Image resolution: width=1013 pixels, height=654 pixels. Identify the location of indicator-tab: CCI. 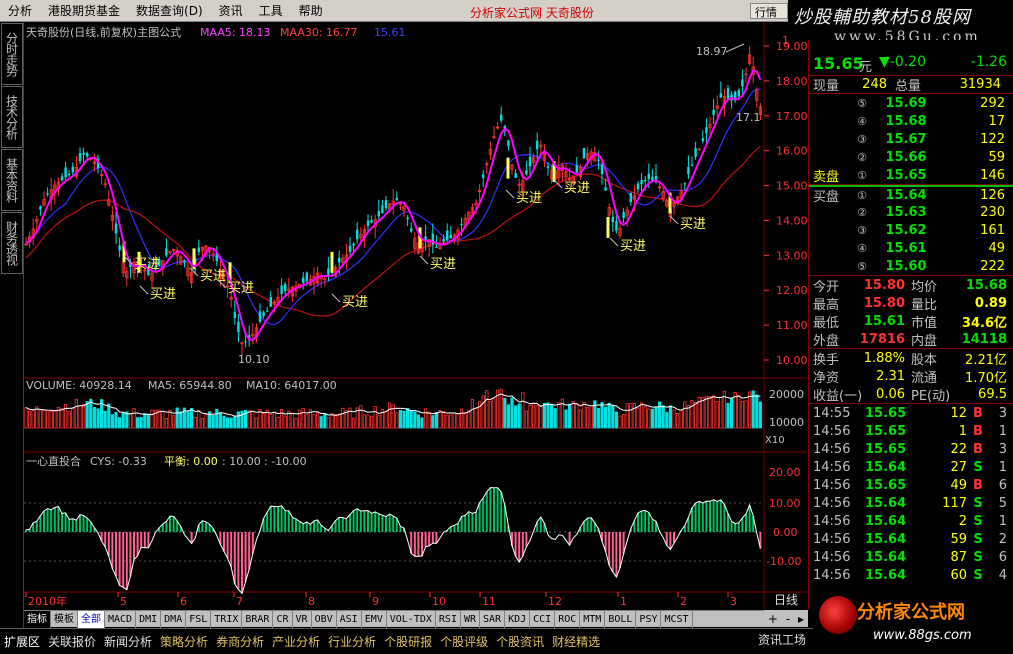
(543, 619).